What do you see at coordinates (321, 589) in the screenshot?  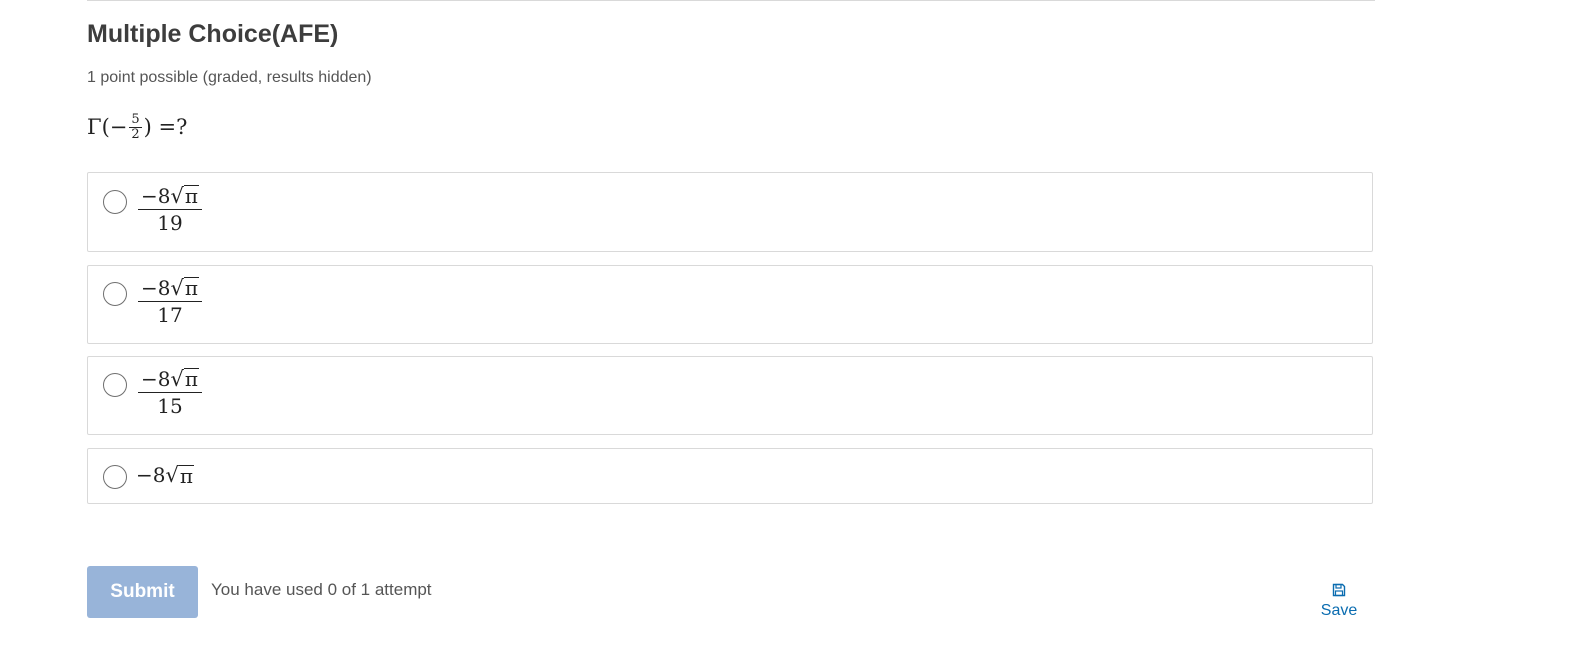 I see `attempts-status: You have used 0 of 1 attempt` at bounding box center [321, 589].